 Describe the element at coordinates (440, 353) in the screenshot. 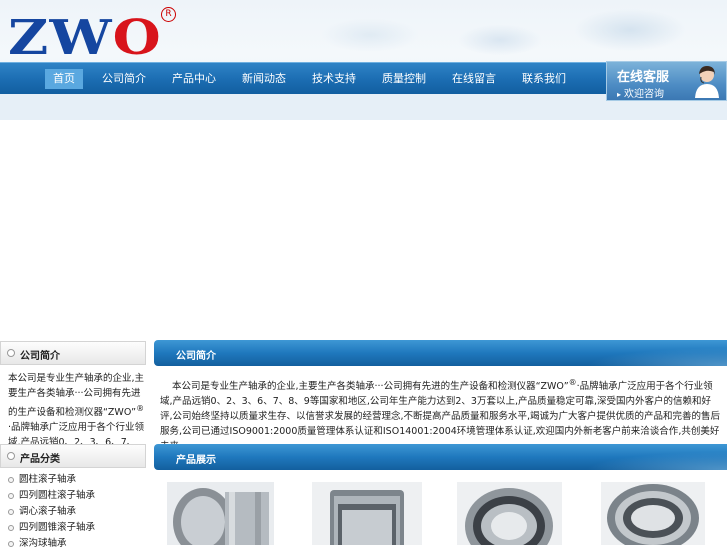

I see `intro-section-header: 公司简介` at that location.